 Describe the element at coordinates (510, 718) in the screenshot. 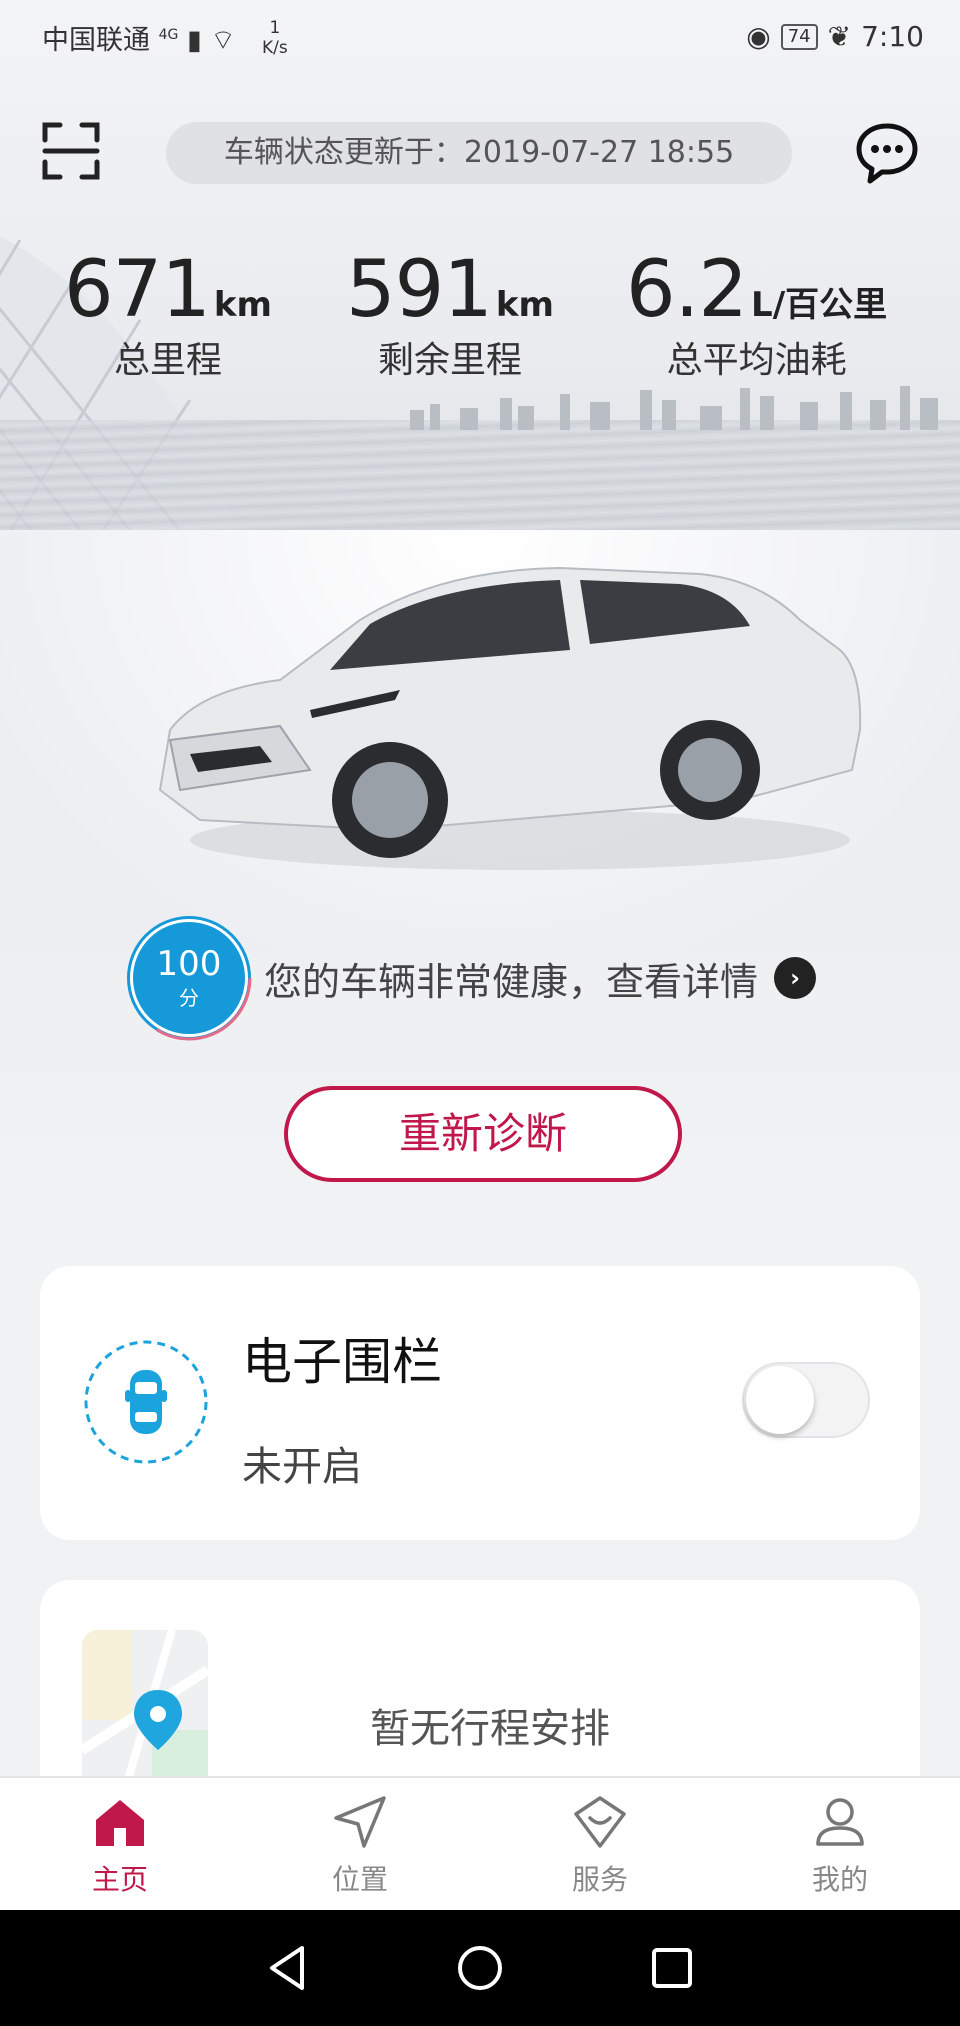

I see `car-image` at that location.